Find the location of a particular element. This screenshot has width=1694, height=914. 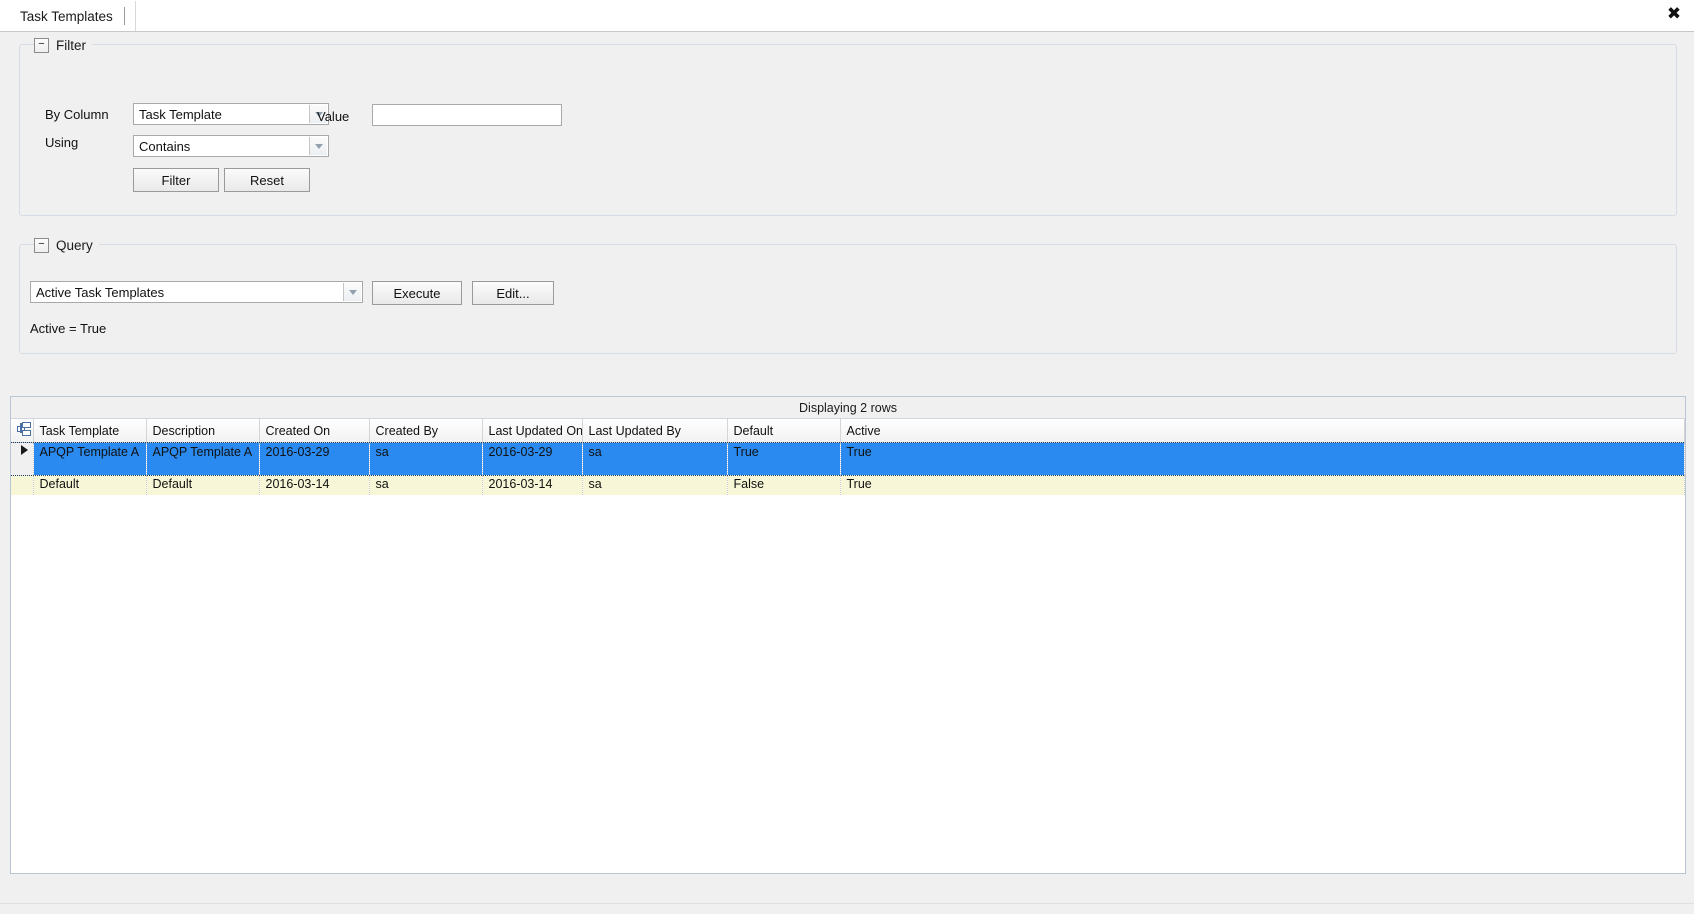

query-select: Active Task Templates is located at coordinates (196, 292).